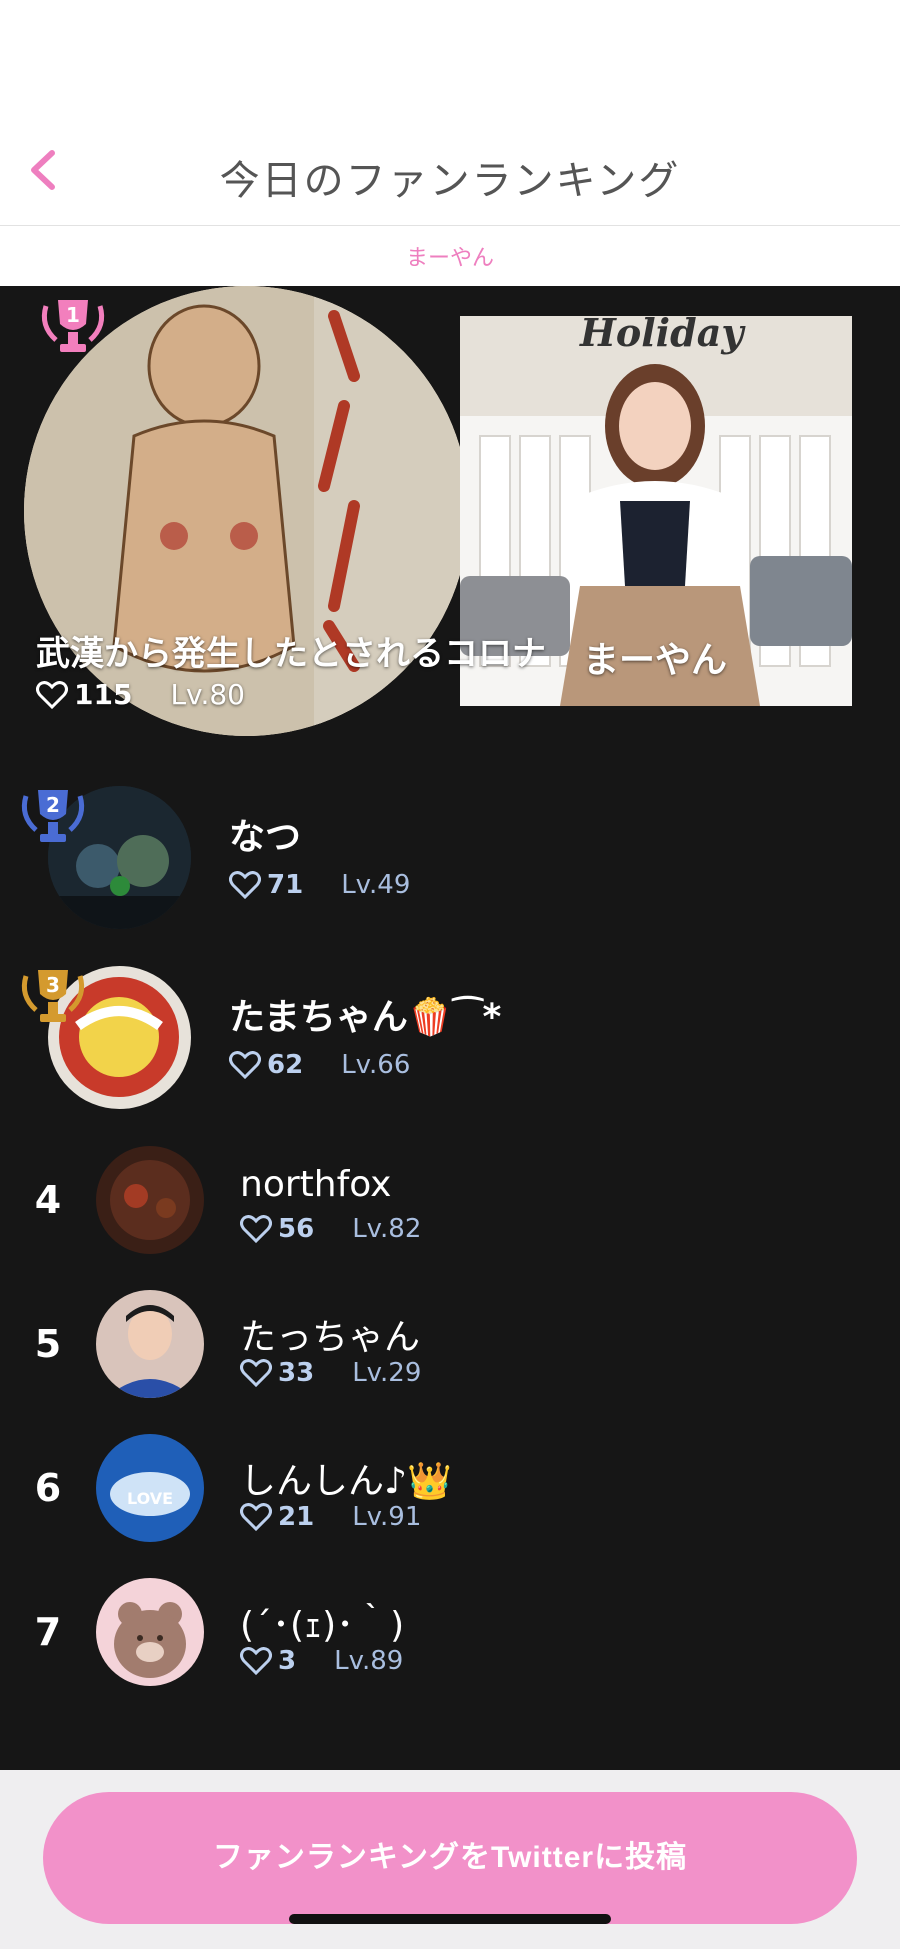  Describe the element at coordinates (319, 1065) in the screenshot. I see `fan-stats: 62 Lv.66` at that location.